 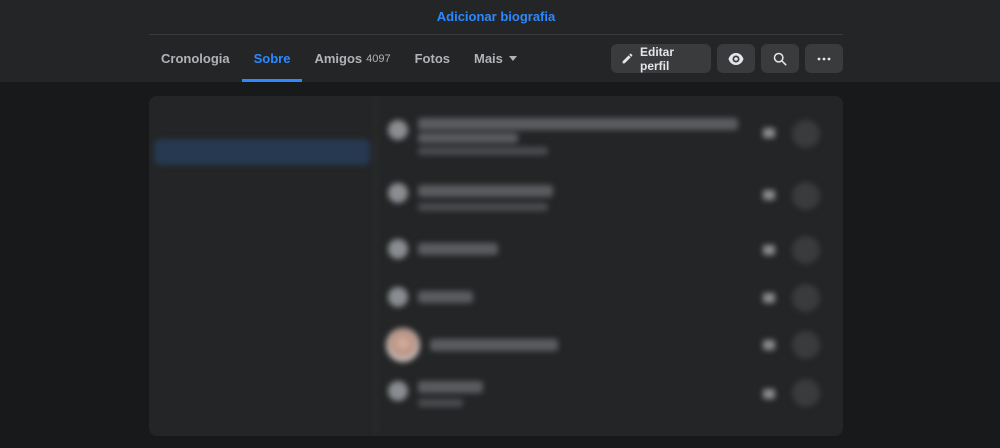 I want to click on search-icon, so click(x=780, y=59).